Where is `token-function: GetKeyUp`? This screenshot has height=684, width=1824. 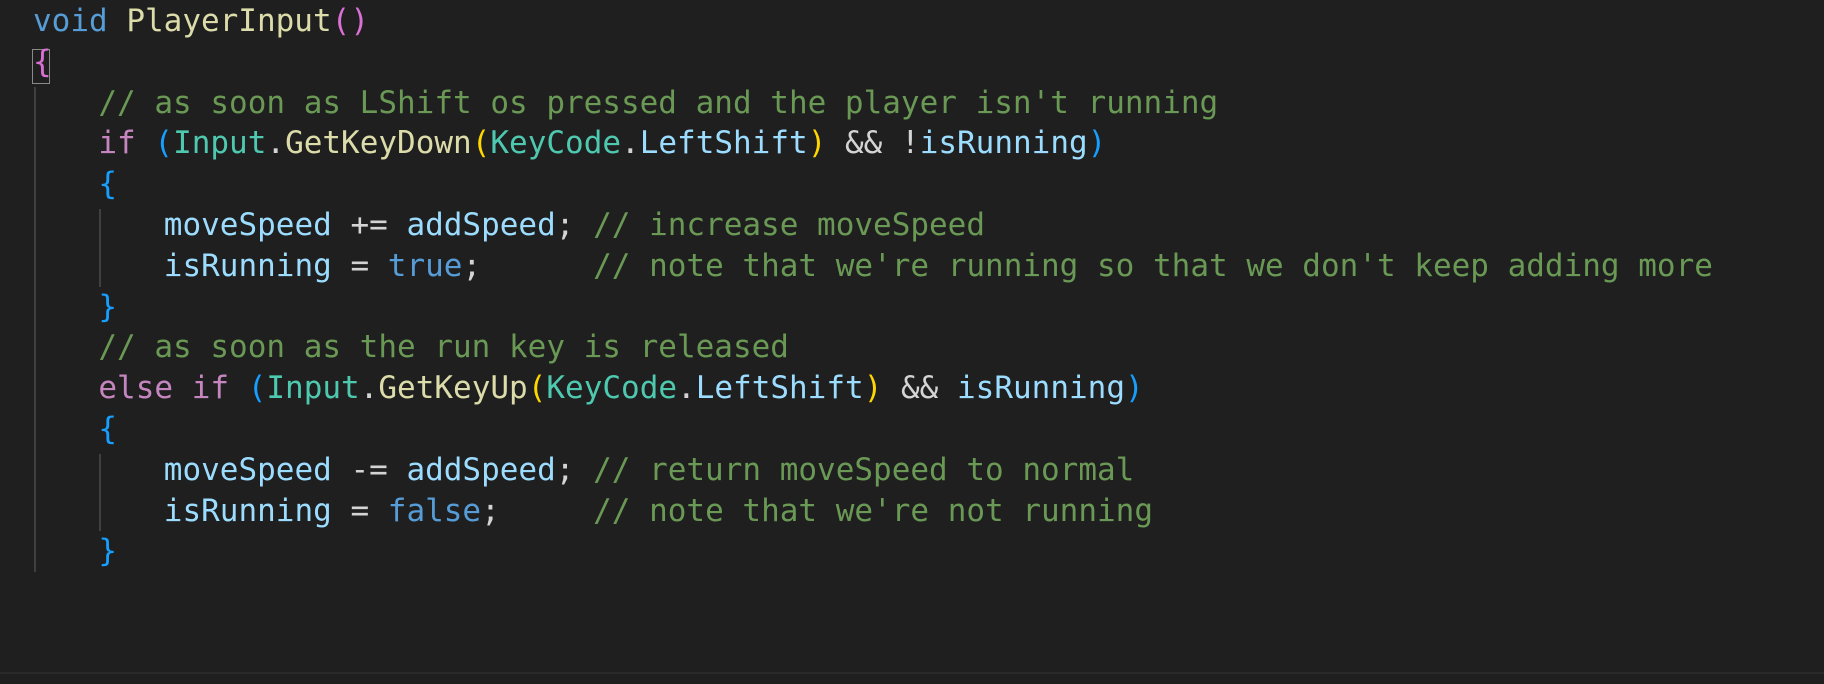 token-function: GetKeyUp is located at coordinates (453, 388).